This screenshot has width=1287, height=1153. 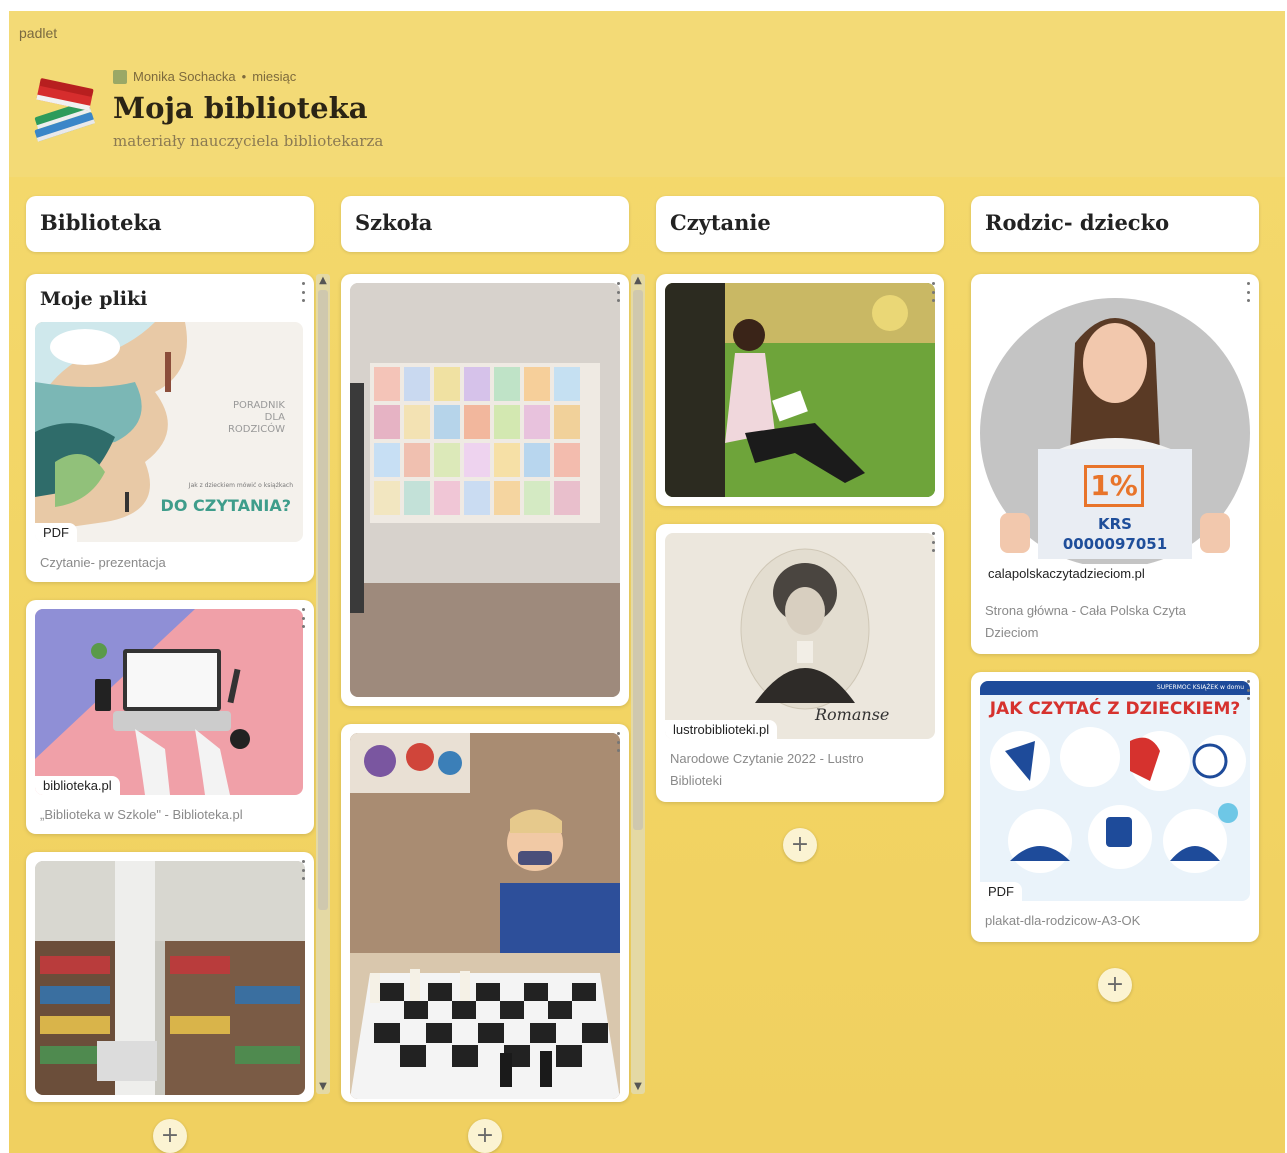 I want to click on child-playing-chess-photo-icon, so click(x=485, y=916).